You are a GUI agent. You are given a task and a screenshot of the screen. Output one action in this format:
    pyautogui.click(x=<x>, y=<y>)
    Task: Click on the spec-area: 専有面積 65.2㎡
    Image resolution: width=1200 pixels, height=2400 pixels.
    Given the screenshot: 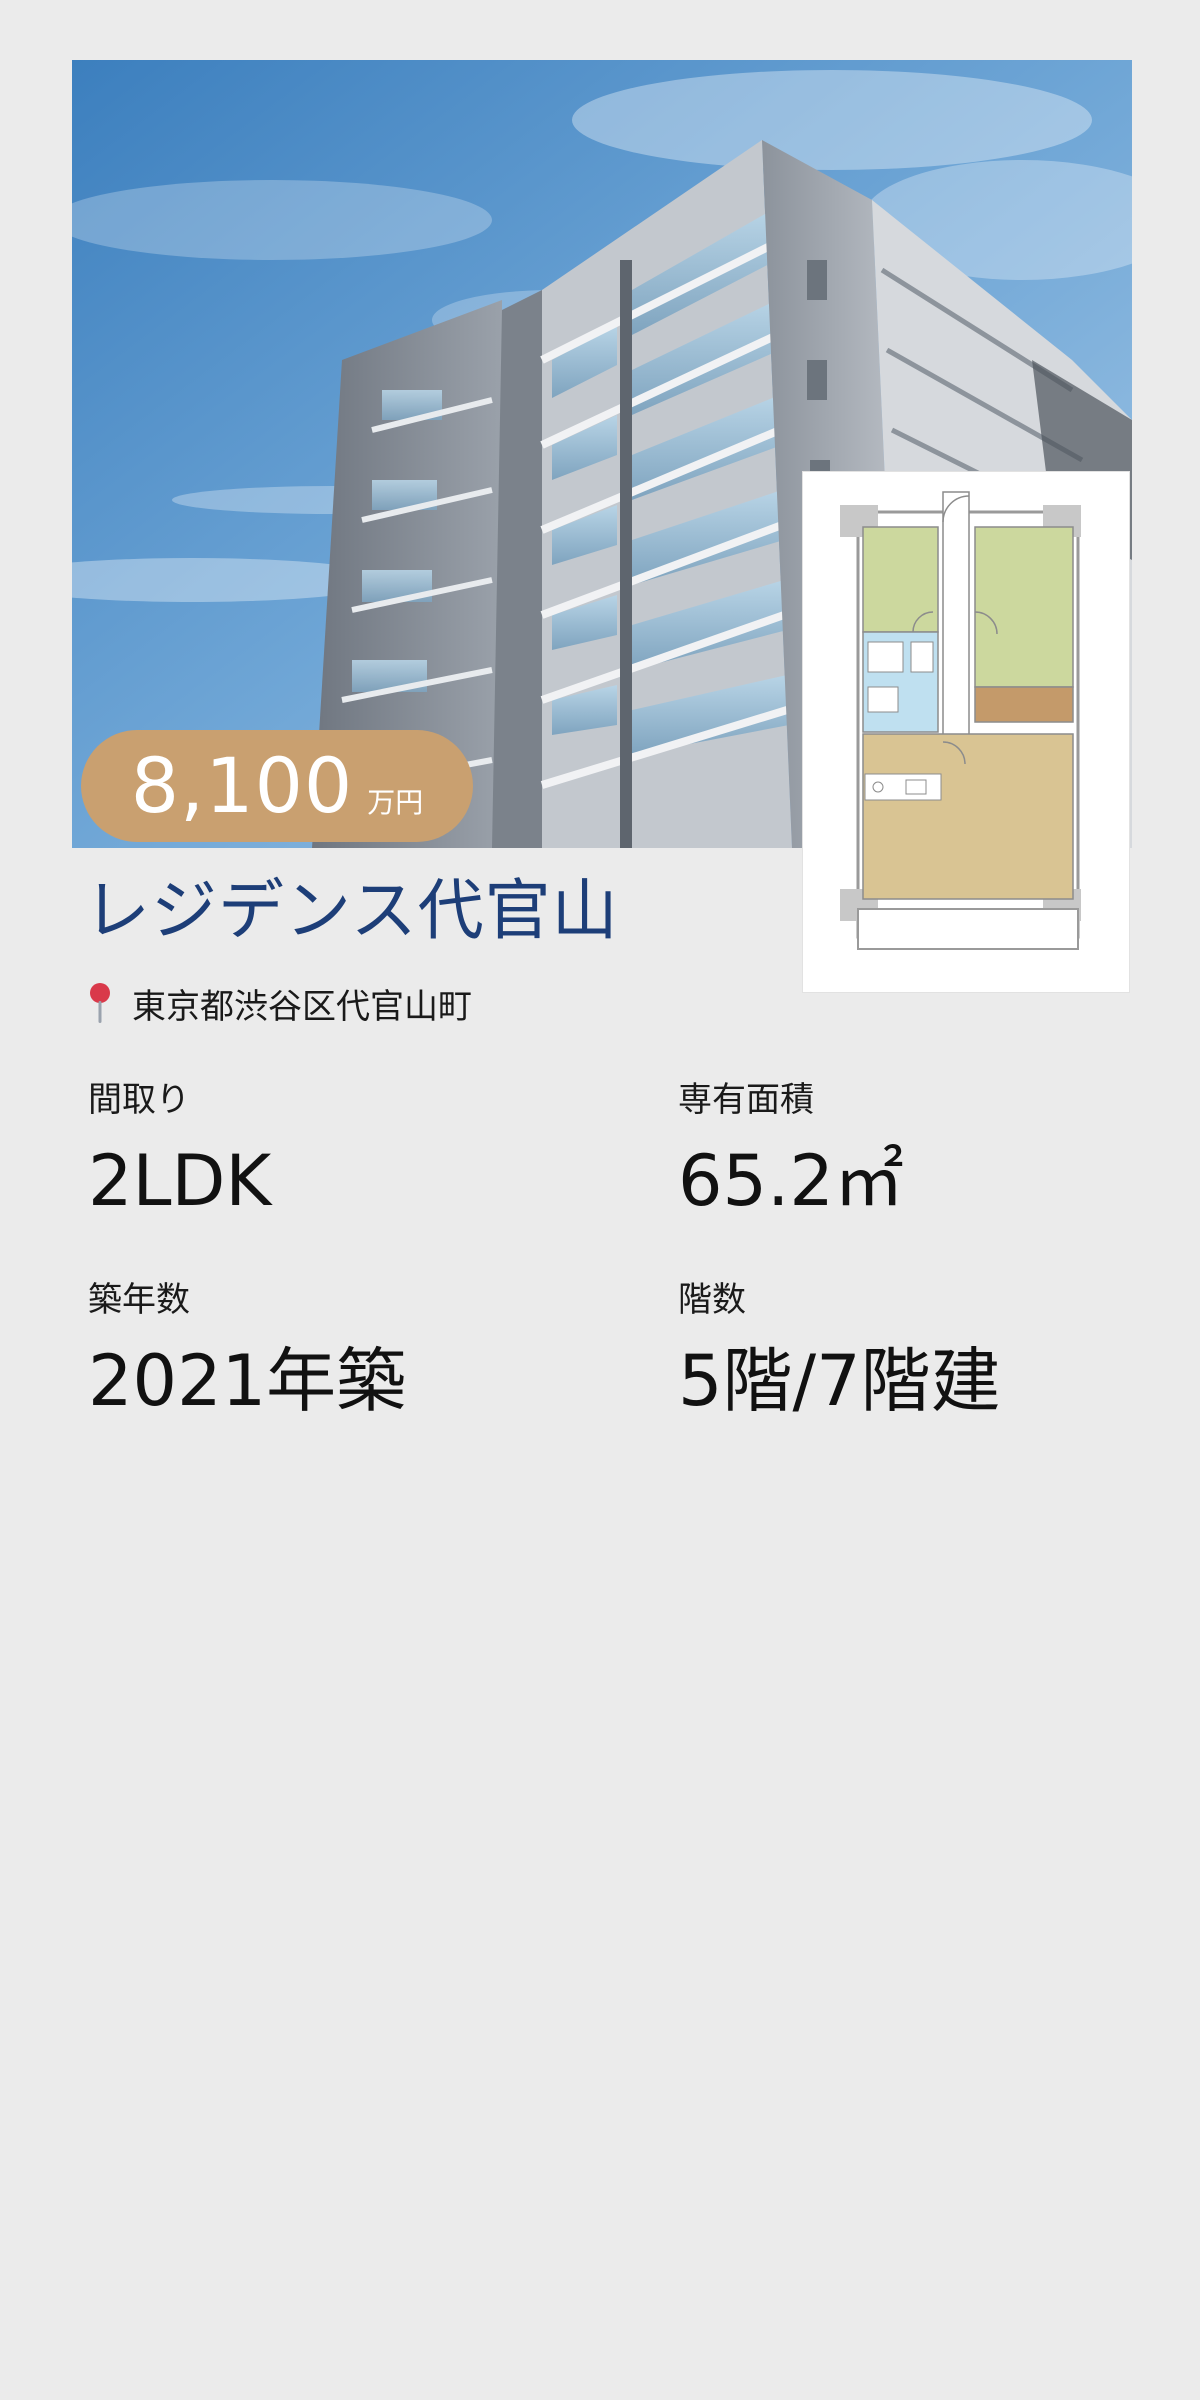 What is the action you would take?
    pyautogui.click(x=791, y=1152)
    